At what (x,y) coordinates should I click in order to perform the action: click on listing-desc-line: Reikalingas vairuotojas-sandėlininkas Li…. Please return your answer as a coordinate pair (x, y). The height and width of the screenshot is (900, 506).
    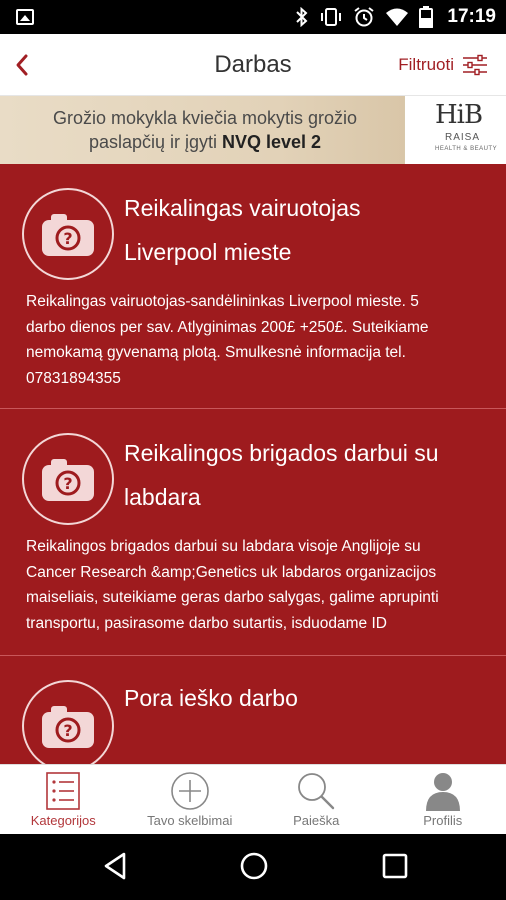
    Looking at the image, I should click on (222, 301).